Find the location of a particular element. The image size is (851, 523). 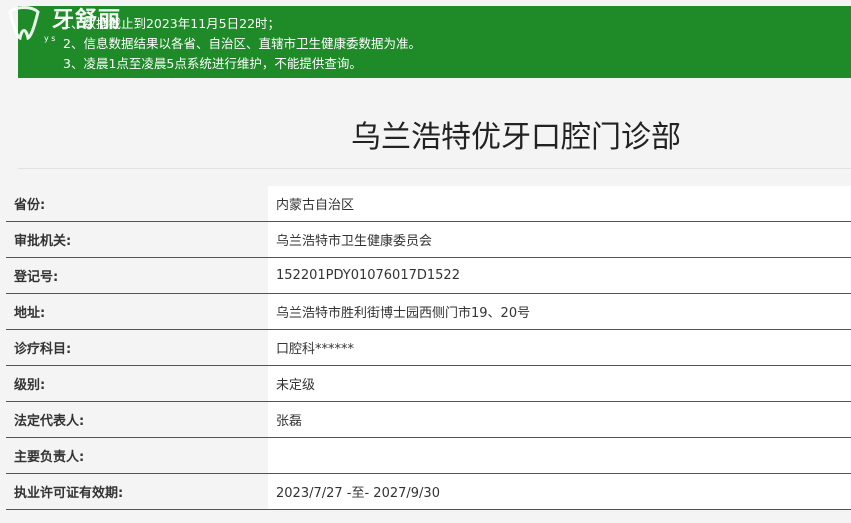

tooth-logo-icon is located at coordinates (24, 23).